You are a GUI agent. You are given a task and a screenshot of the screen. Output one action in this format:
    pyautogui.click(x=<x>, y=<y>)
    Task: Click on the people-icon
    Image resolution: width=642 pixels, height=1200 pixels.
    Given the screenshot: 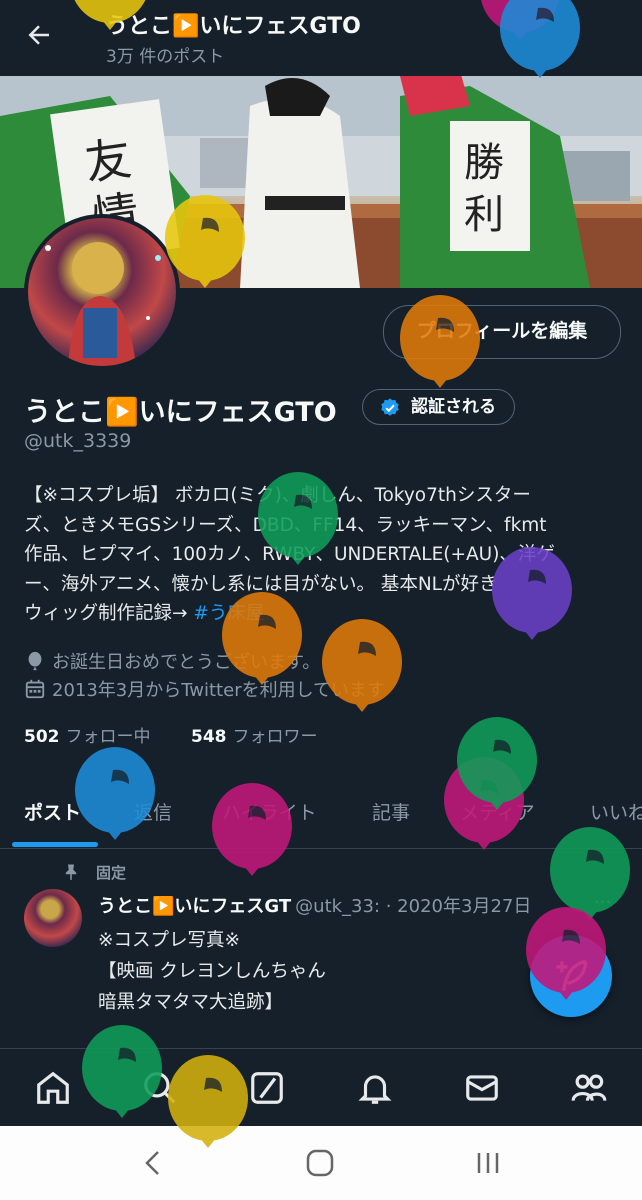 What is the action you would take?
    pyautogui.click(x=589, y=1088)
    